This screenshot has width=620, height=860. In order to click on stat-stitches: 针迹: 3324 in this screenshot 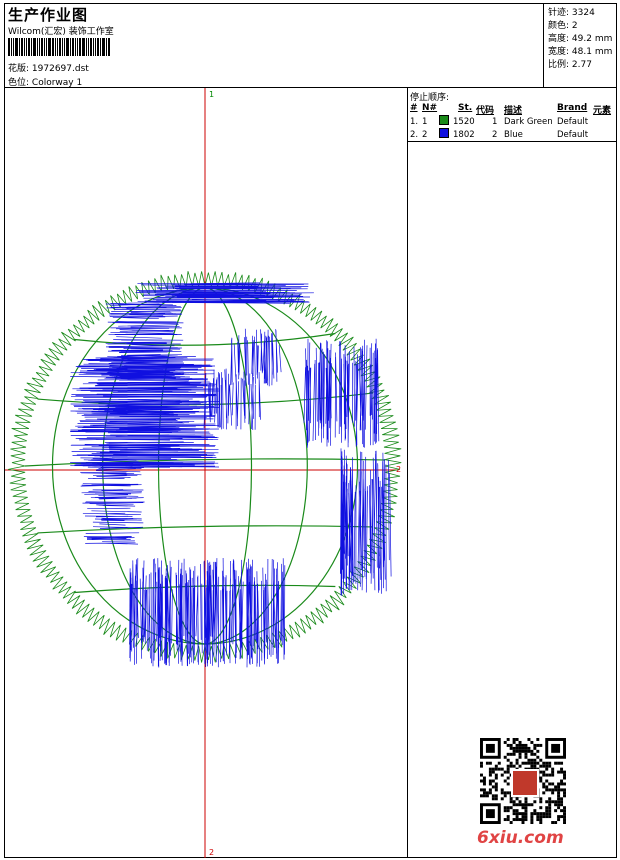, I will do `click(571, 11)`.